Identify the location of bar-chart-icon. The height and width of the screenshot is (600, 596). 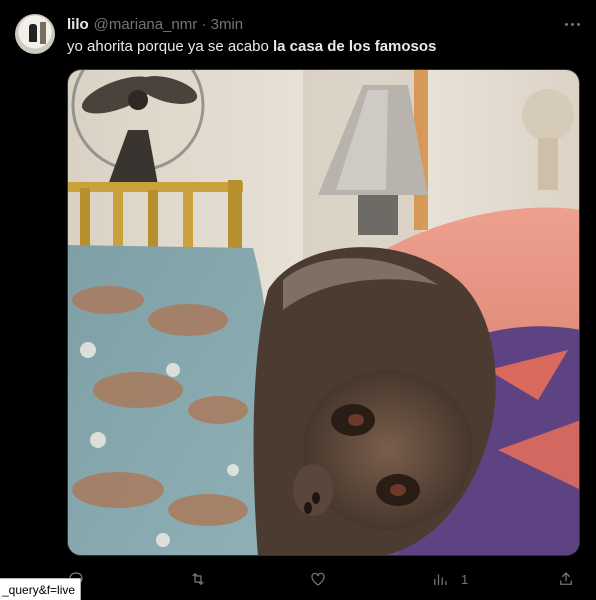
(440, 579).